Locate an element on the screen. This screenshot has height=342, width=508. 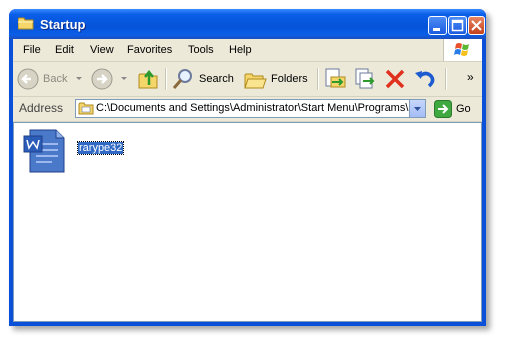
window-title: Startup is located at coordinates (63, 24).